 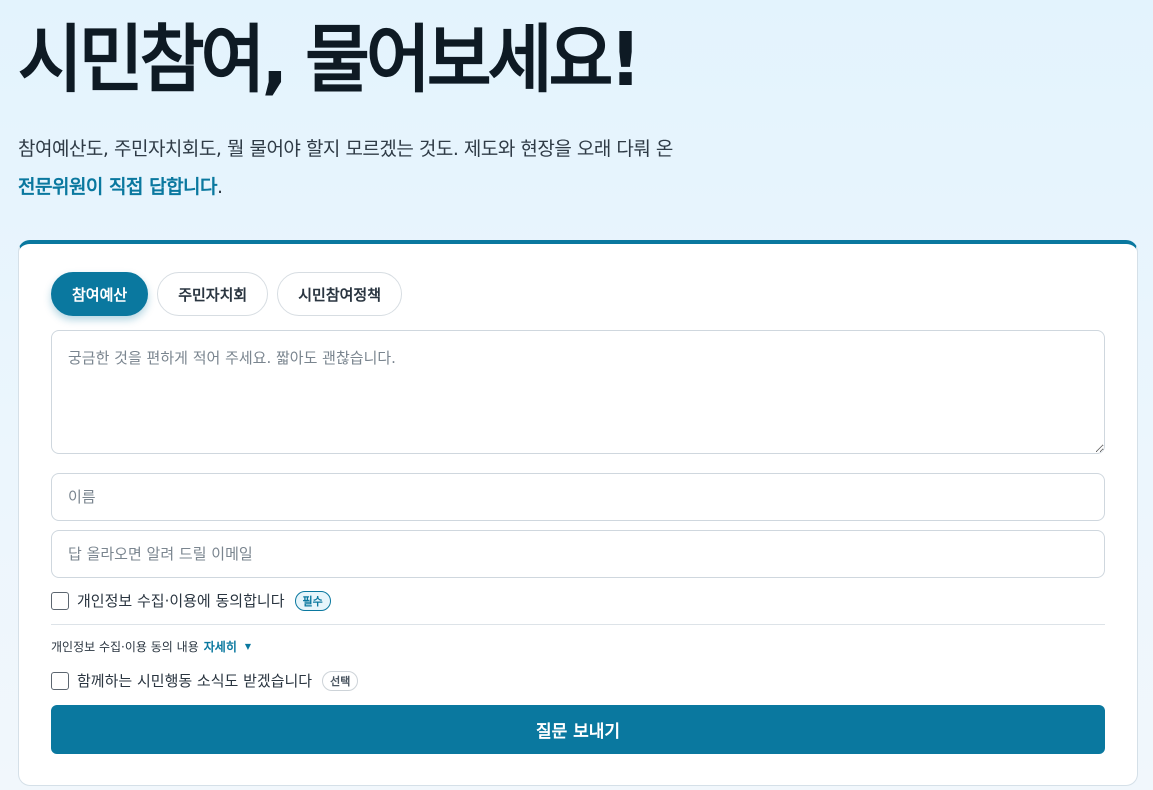 I want to click on tab-residents-autonomy: 주민자치회, so click(x=213, y=294).